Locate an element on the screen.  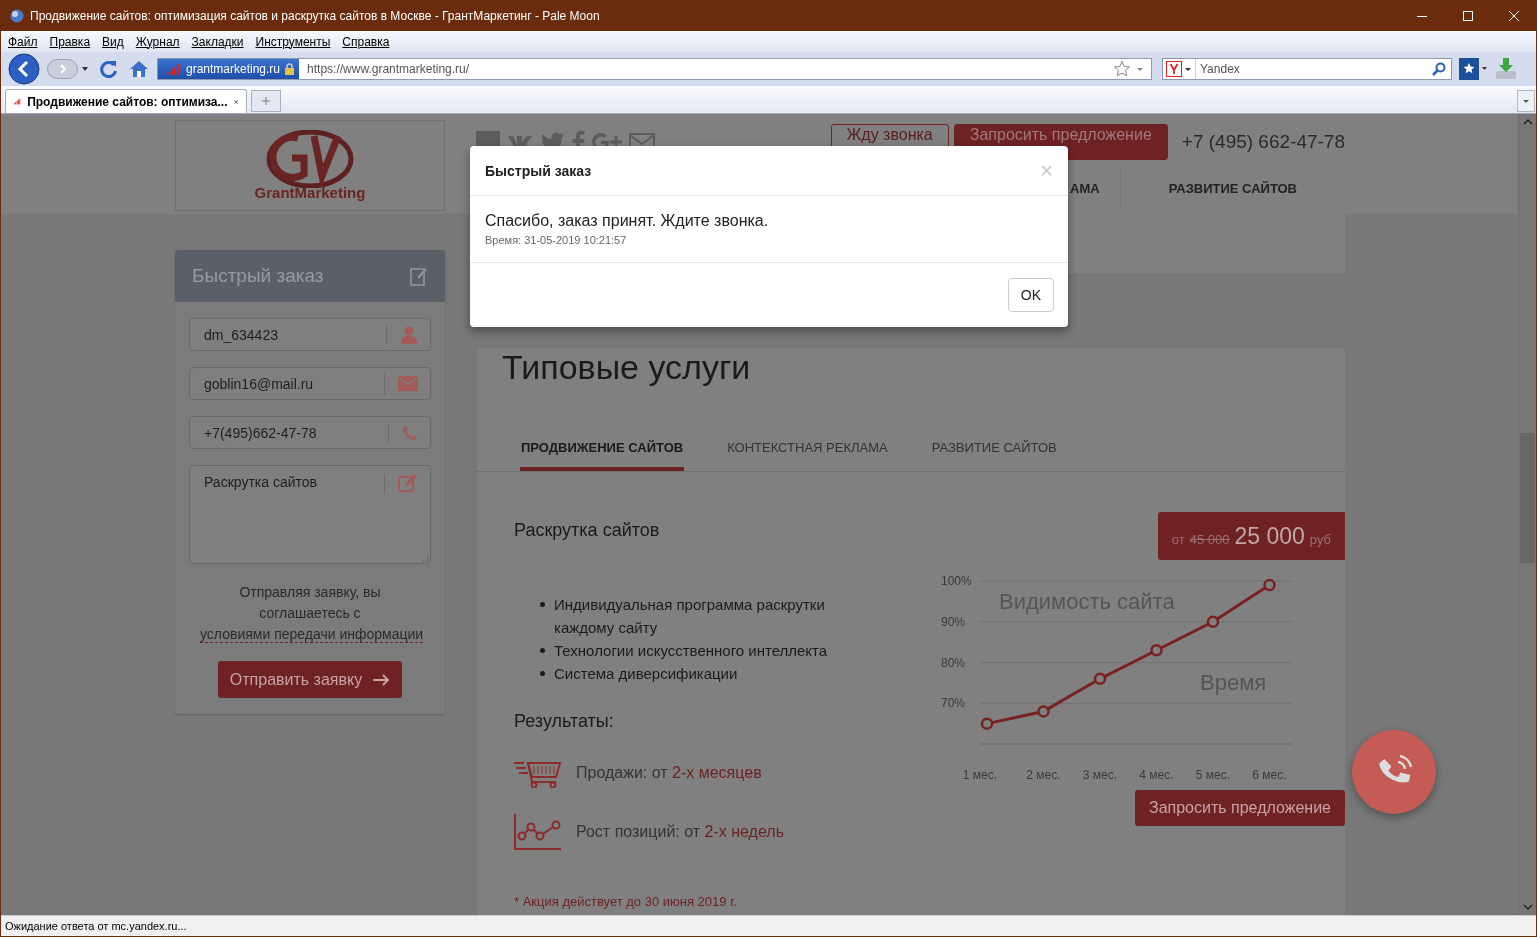
signal-bars-icon is located at coordinates (175, 69).